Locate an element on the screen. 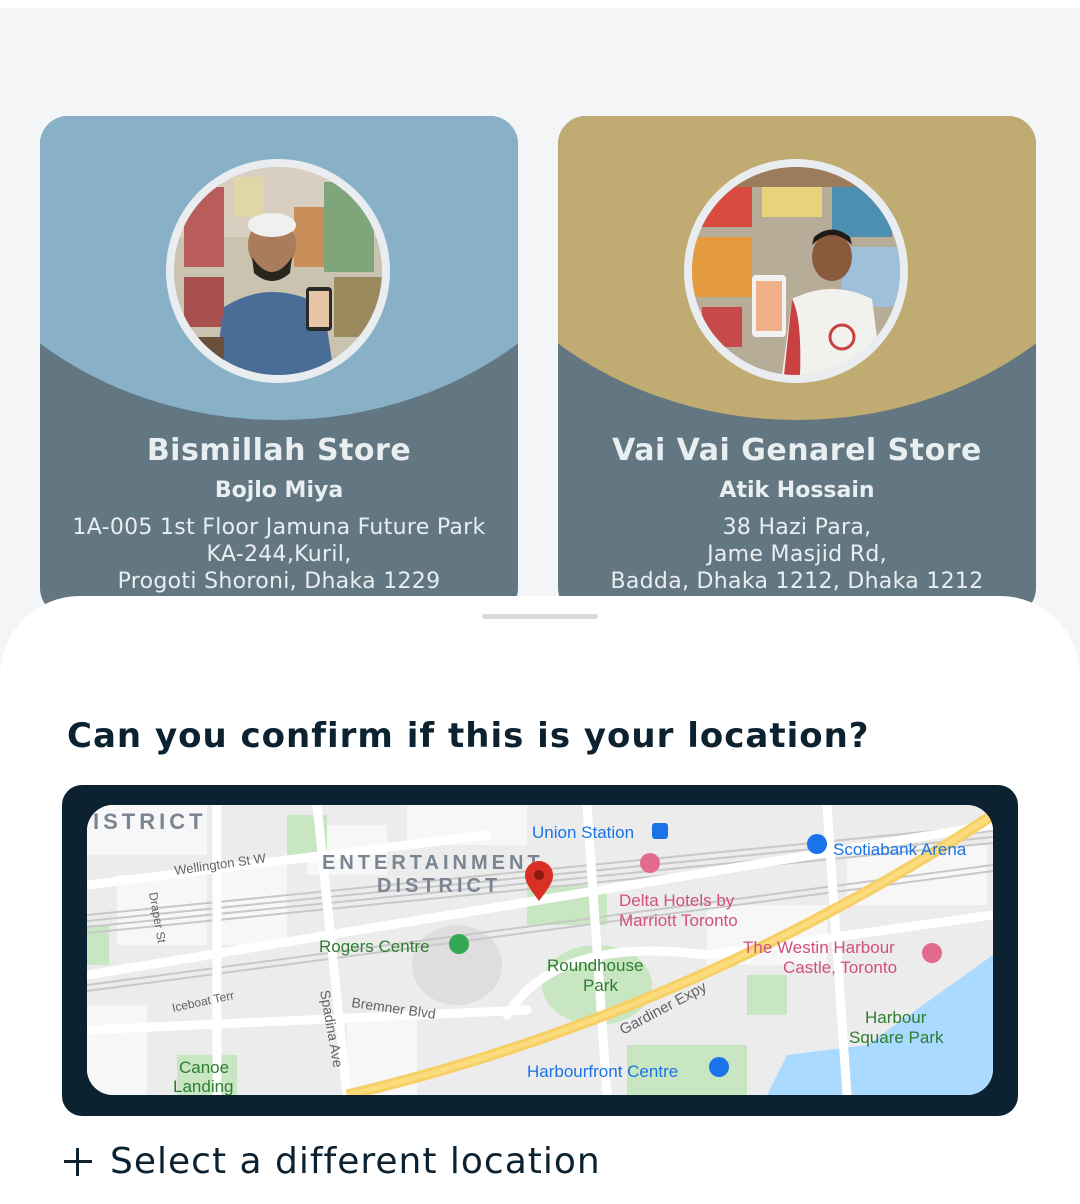 The height and width of the screenshot is (1204, 1080). select-location-label: Select a different location is located at coordinates (355, 1161).